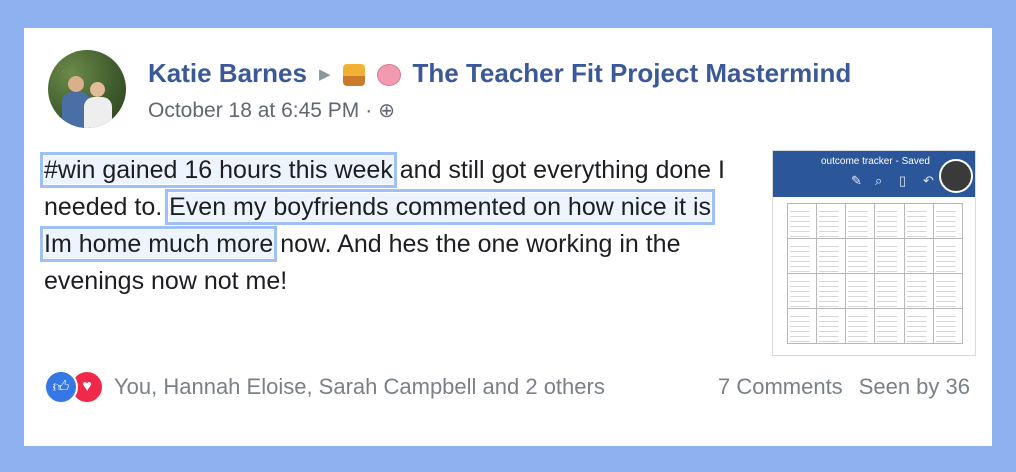 The width and height of the screenshot is (1016, 472). I want to click on undo-icon: ↶, so click(928, 180).